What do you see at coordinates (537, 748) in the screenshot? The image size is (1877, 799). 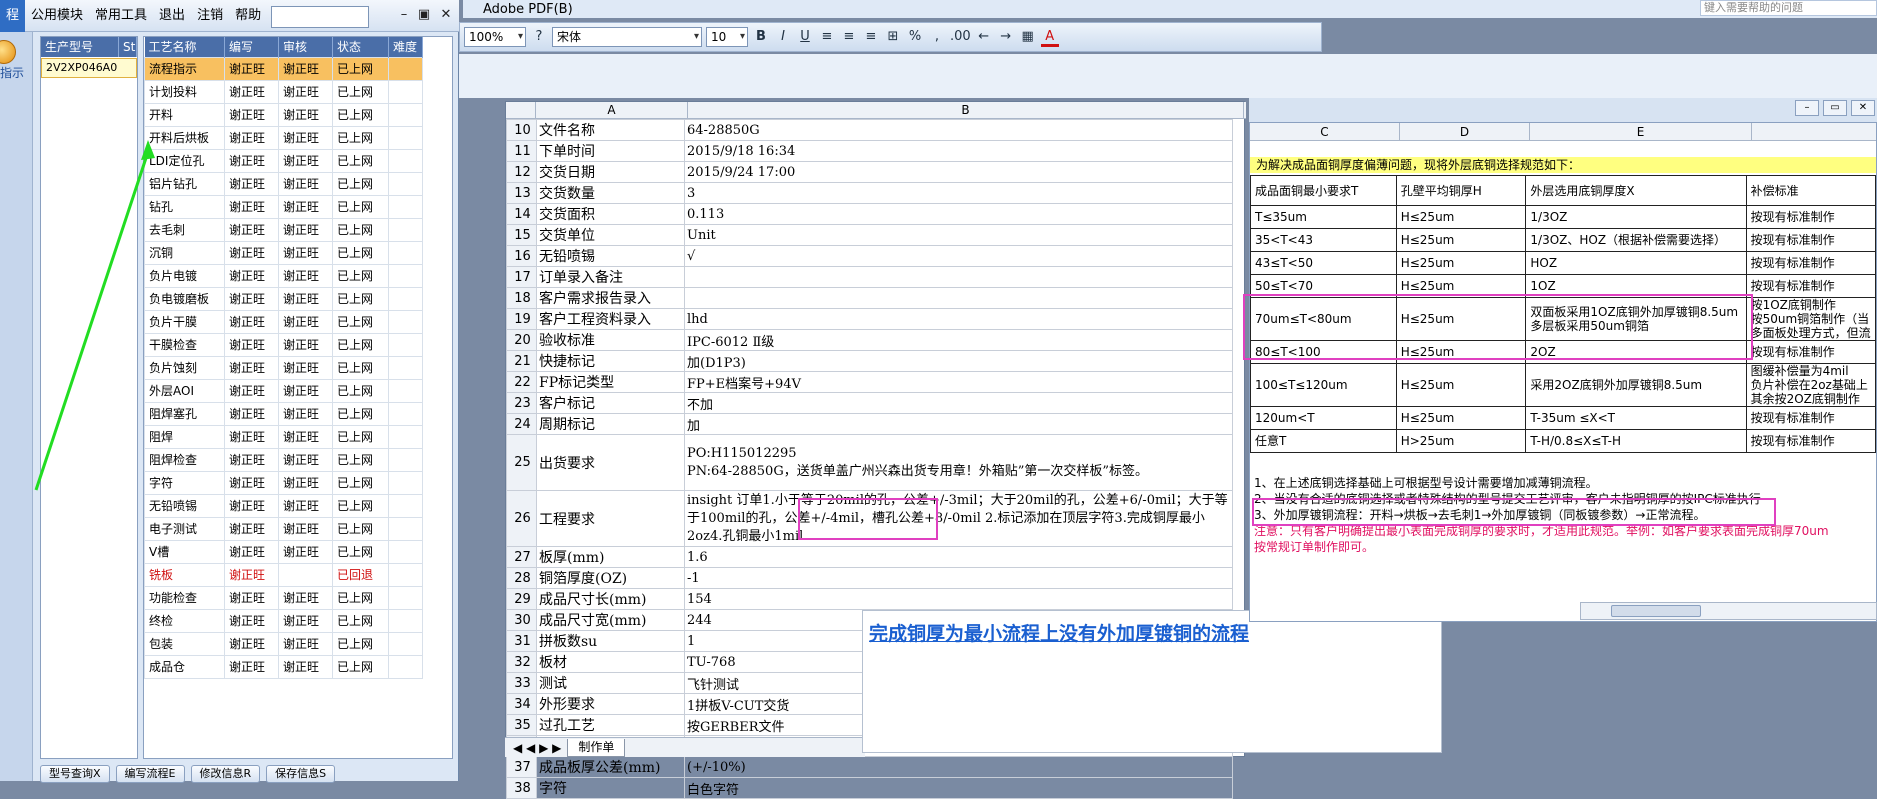 I see `sheet-nav-arrows: ◀ ◀ ▶ ▶` at bounding box center [537, 748].